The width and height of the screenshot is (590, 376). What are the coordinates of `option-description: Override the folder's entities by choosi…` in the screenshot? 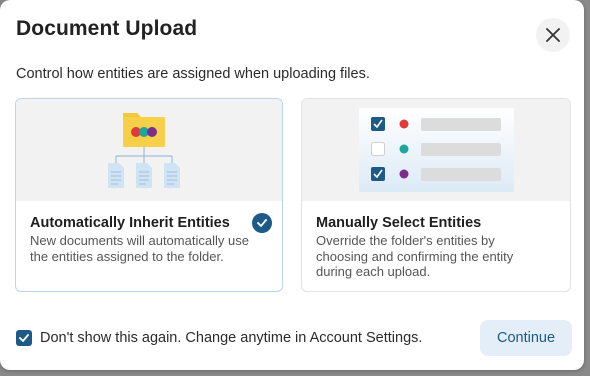 It's located at (415, 256).